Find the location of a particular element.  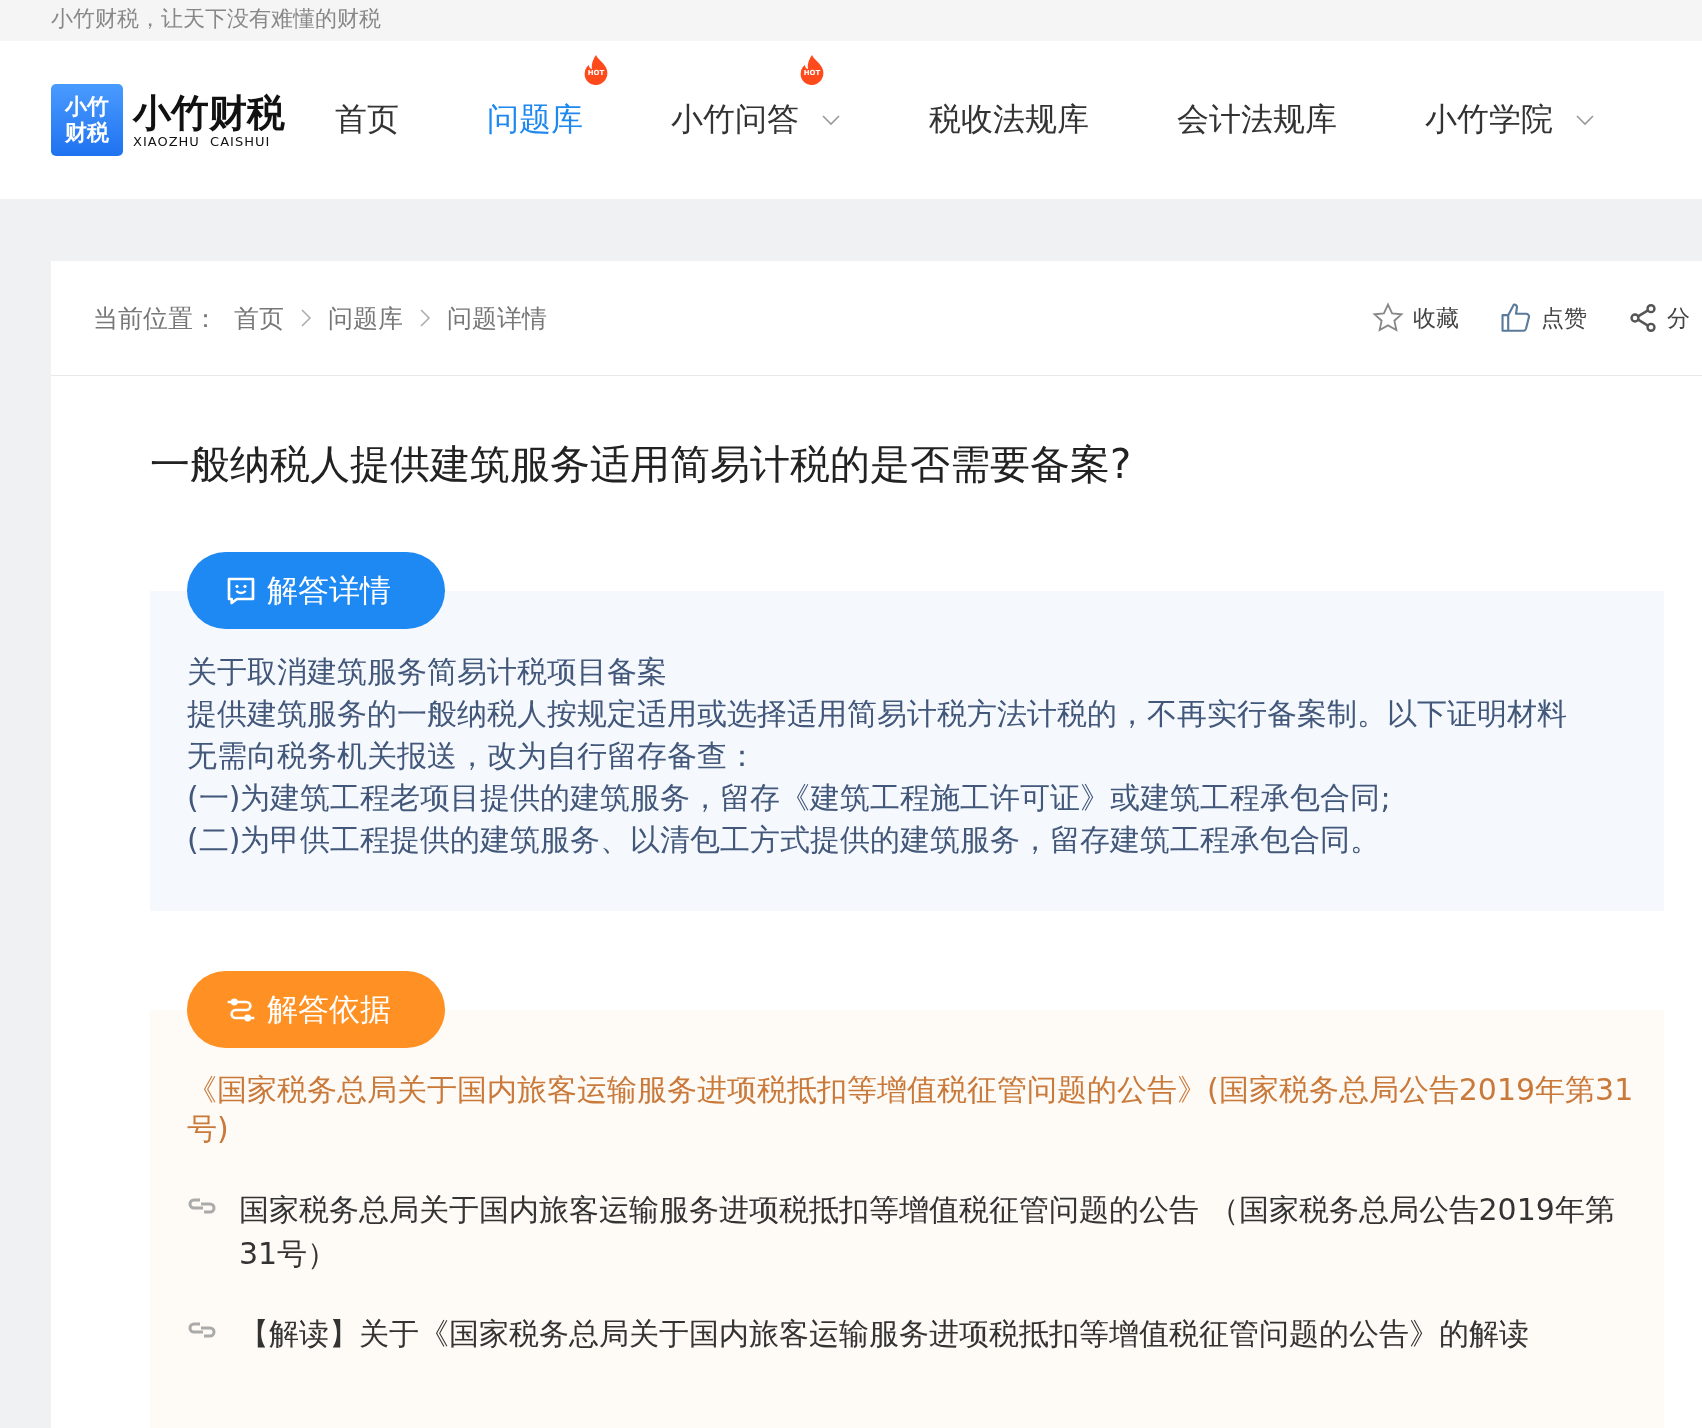

site-tagline: 小竹财税，让天下没有难懂的财税 is located at coordinates (216, 19).